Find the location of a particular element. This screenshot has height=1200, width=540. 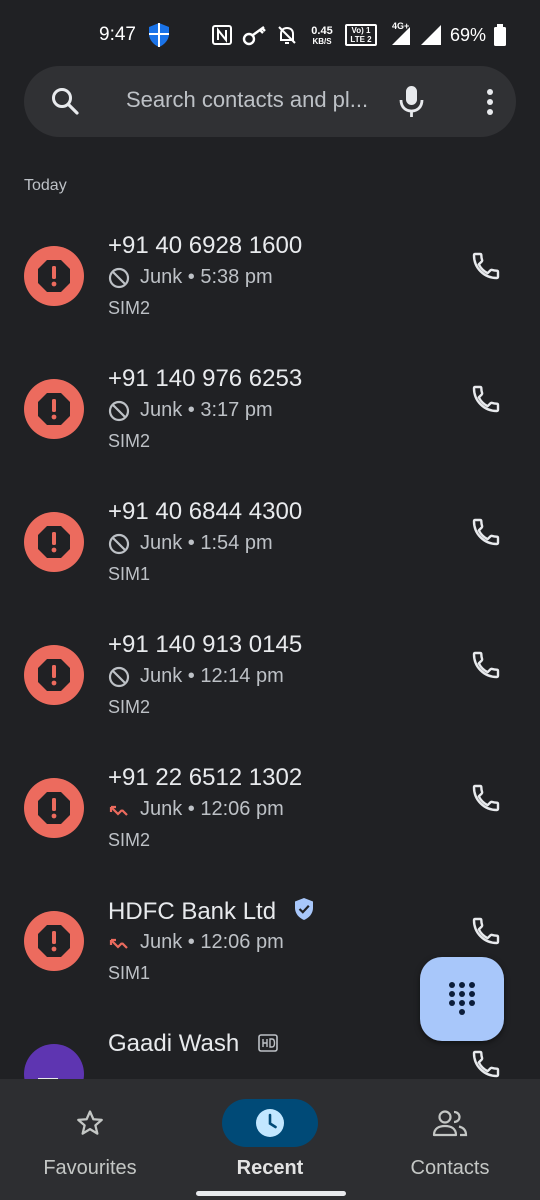

volte-badge: Vo) 1 LTE 2 is located at coordinates (361, 35).